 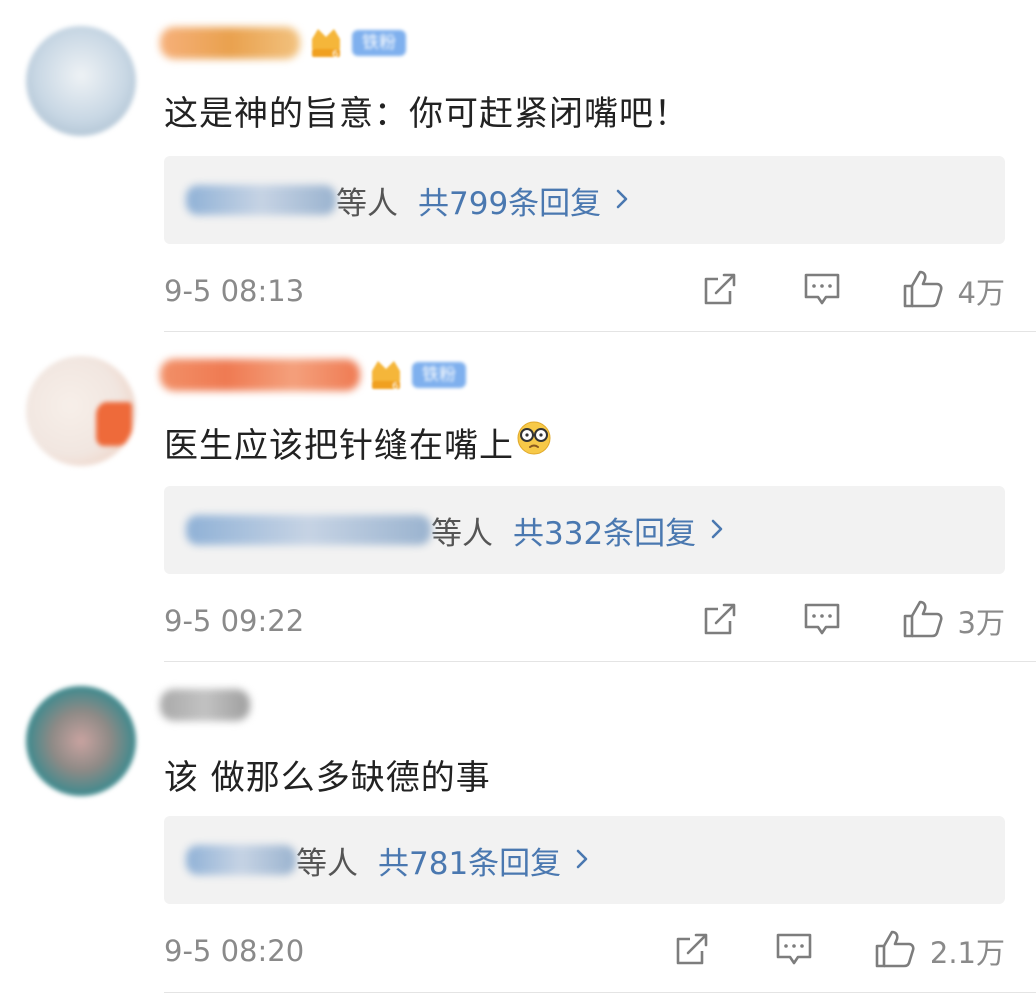 What do you see at coordinates (604, 530) in the screenshot?
I see `reply-count-link: 共332条回复` at bounding box center [604, 530].